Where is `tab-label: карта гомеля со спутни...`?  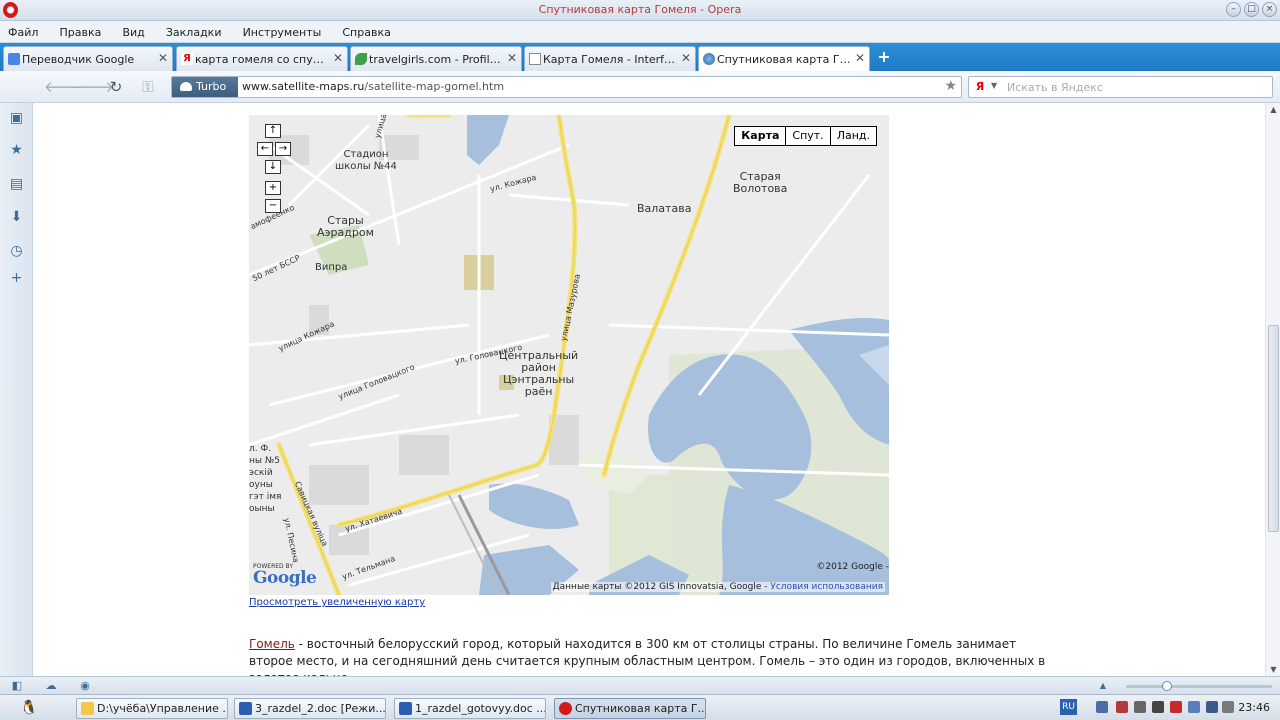
tab-label: карта гомеля со спутни... is located at coordinates (262, 59).